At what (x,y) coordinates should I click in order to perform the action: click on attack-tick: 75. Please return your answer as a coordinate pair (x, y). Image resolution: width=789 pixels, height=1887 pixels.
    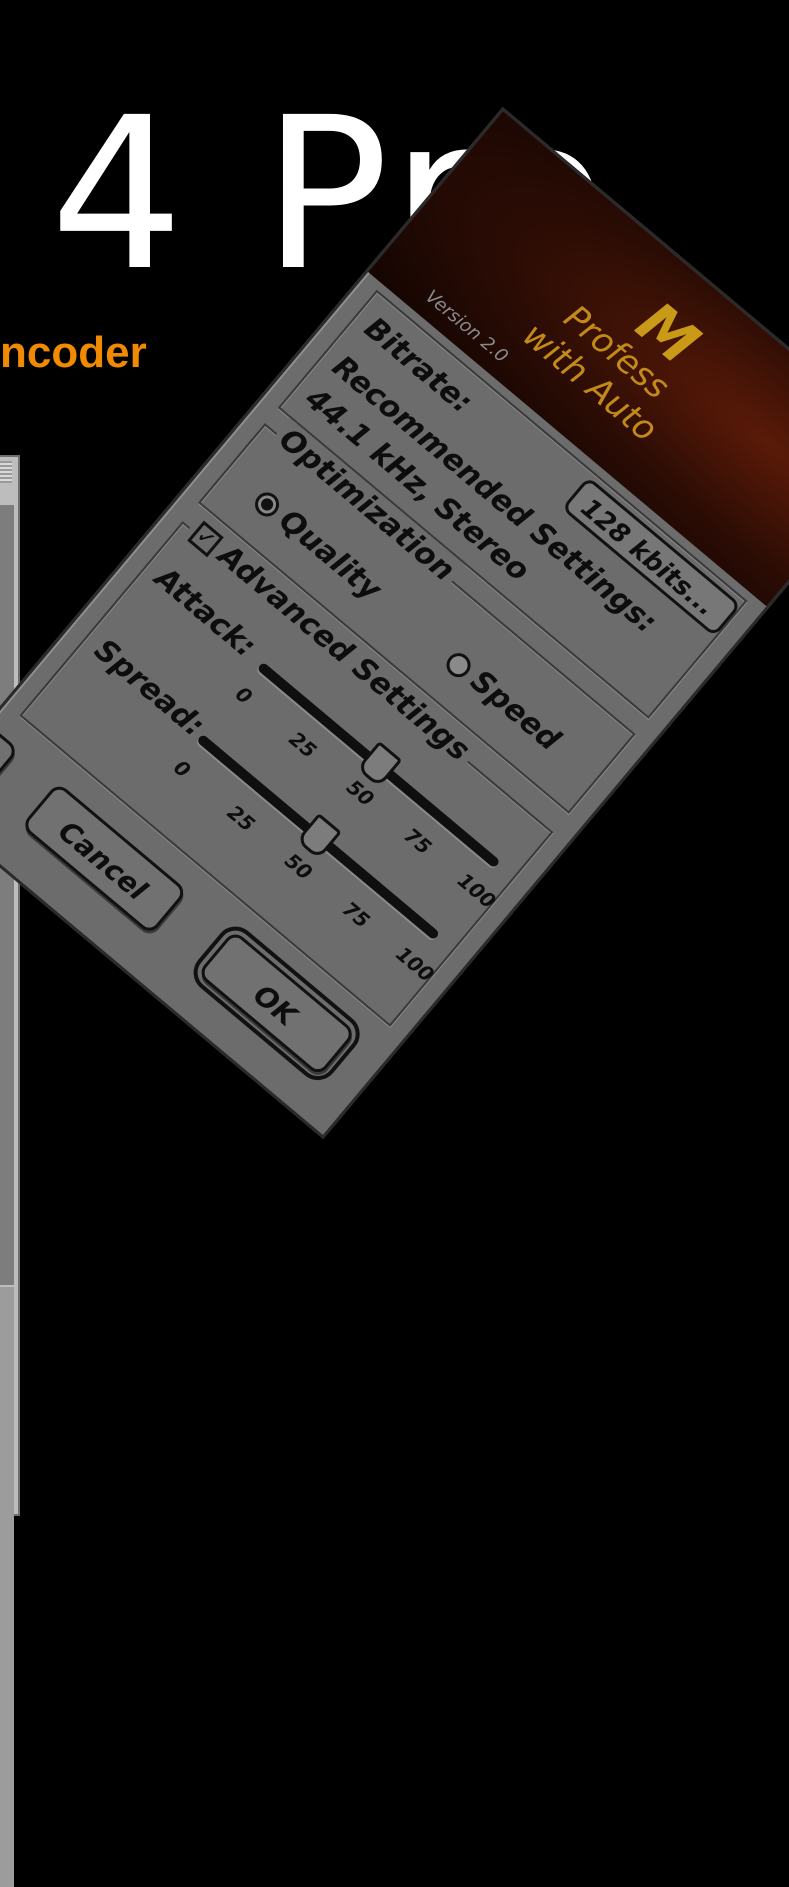
    Looking at the image, I should click on (418, 841).